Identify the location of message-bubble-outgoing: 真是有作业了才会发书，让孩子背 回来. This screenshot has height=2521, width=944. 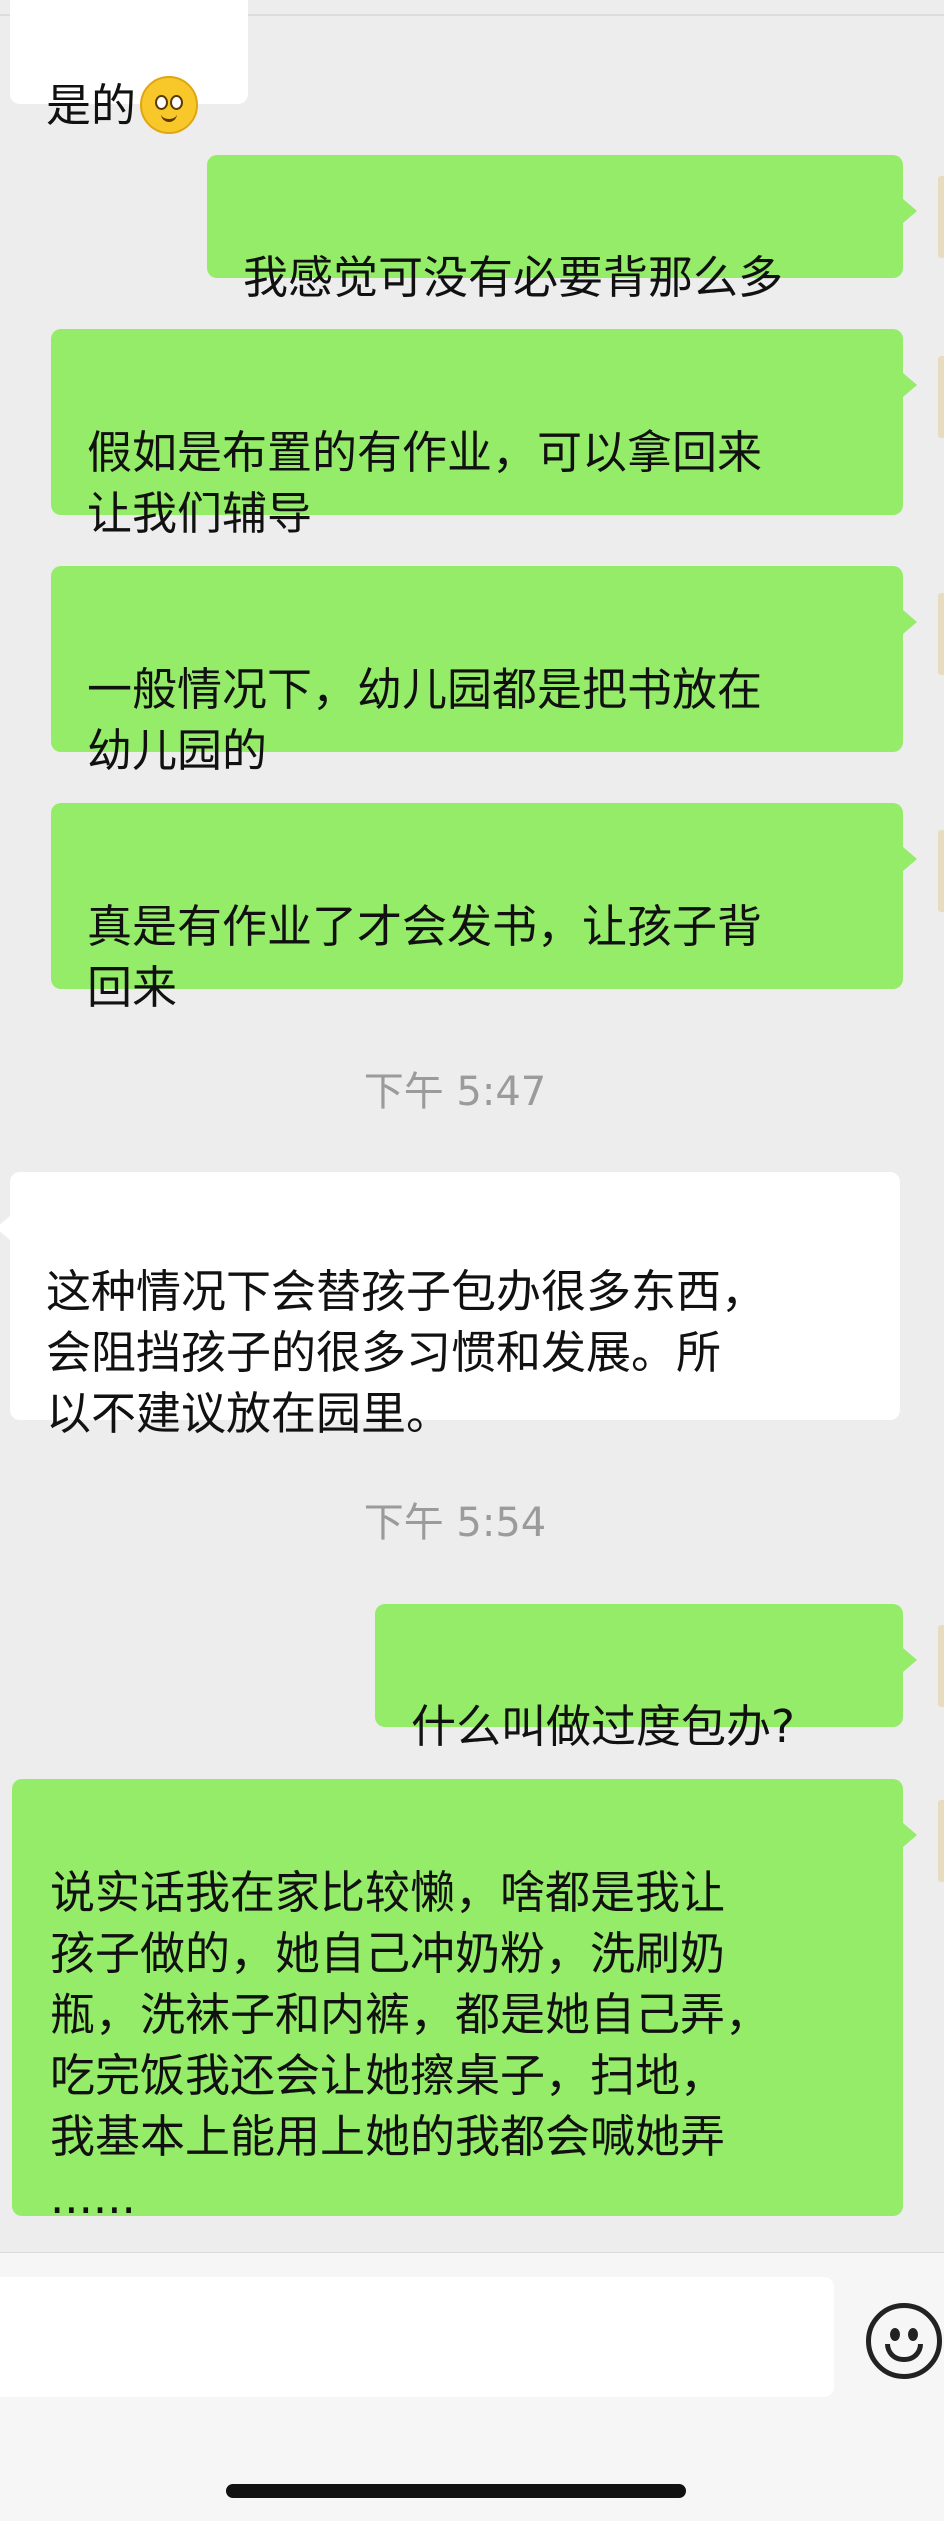
(484, 908).